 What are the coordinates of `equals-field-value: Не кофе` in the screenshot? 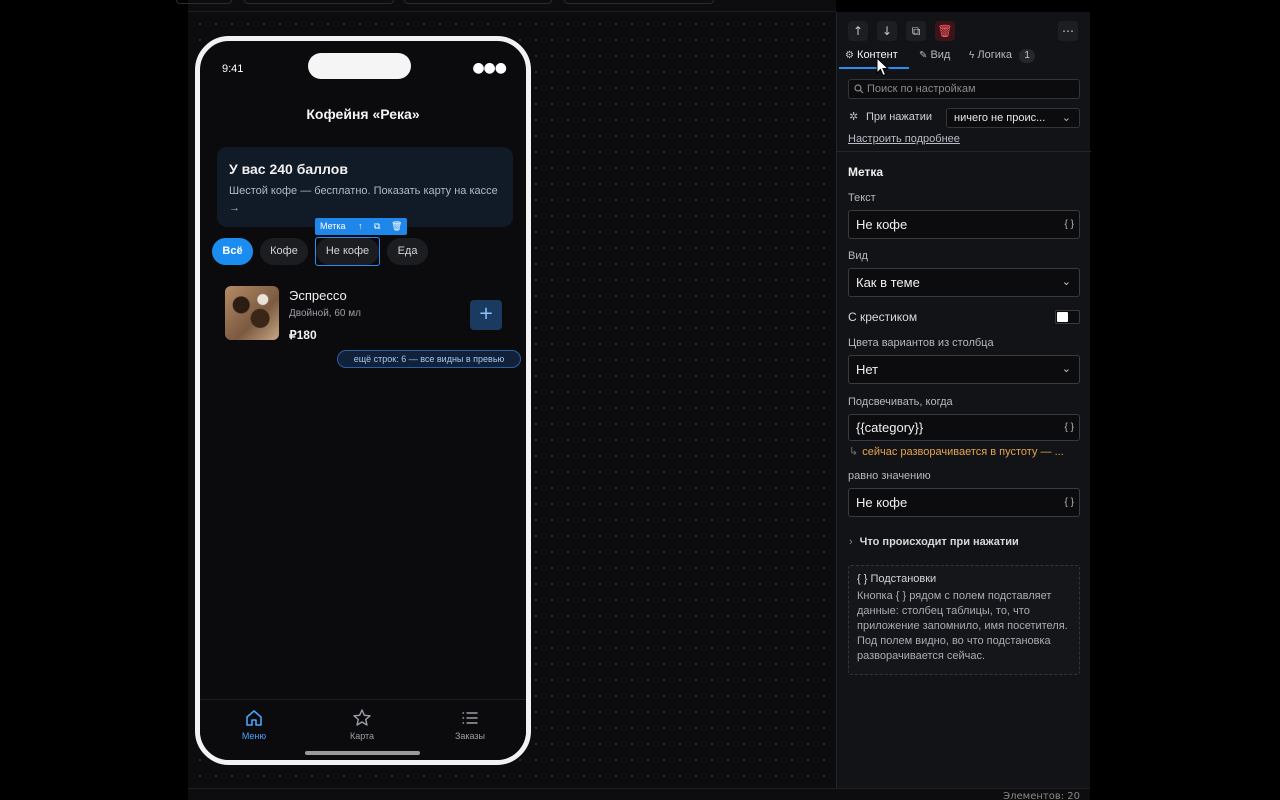 It's located at (882, 502).